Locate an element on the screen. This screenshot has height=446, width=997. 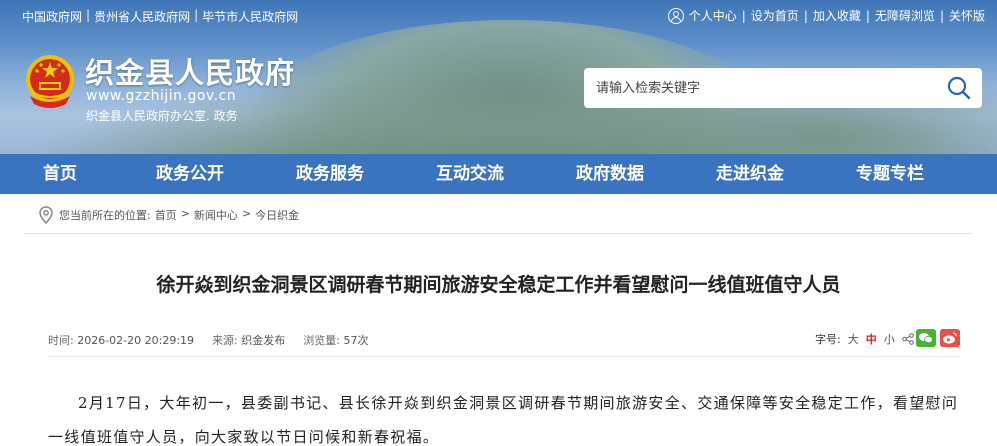
site-subtitle: 织金县人民政府办公室. 政务 is located at coordinates (162, 116).